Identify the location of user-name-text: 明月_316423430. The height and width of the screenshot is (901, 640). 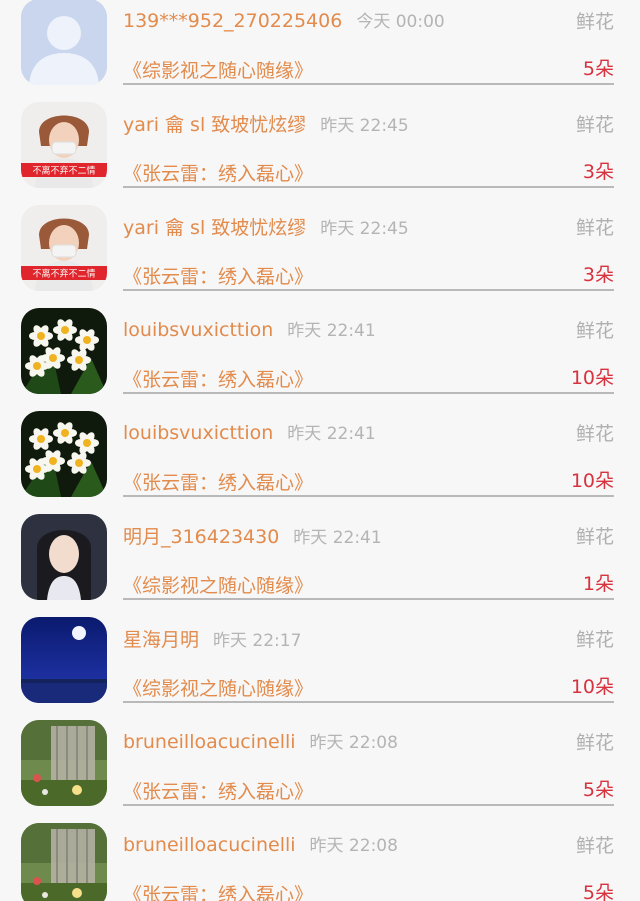
(201, 537).